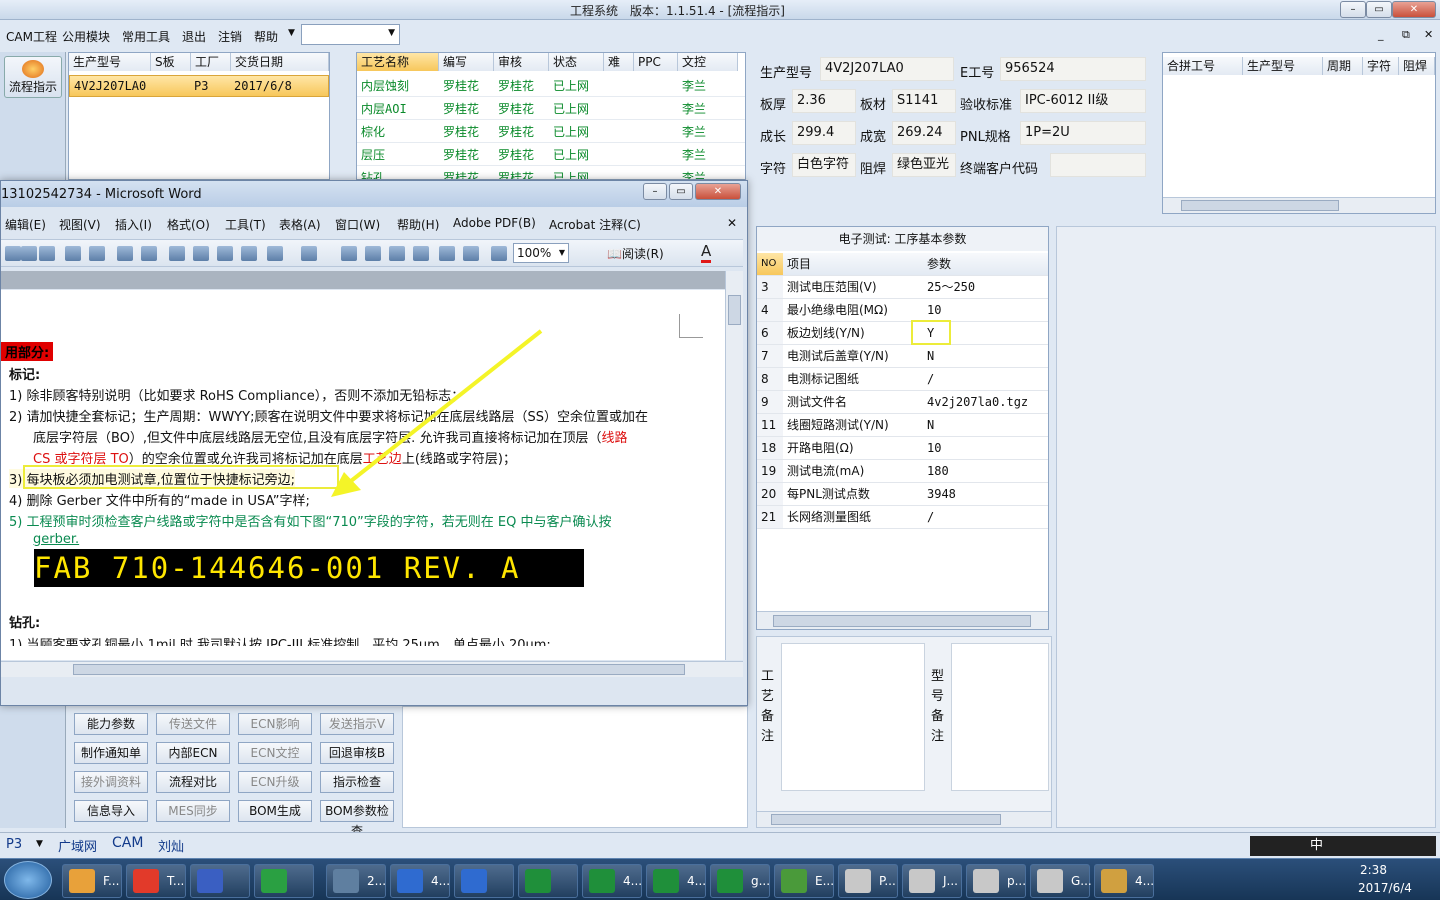 Image resolution: width=1440 pixels, height=900 pixels. What do you see at coordinates (902, 402) in the screenshot?
I see `table-row: 9 测试文件名 4v2j207la0.tgz` at bounding box center [902, 402].